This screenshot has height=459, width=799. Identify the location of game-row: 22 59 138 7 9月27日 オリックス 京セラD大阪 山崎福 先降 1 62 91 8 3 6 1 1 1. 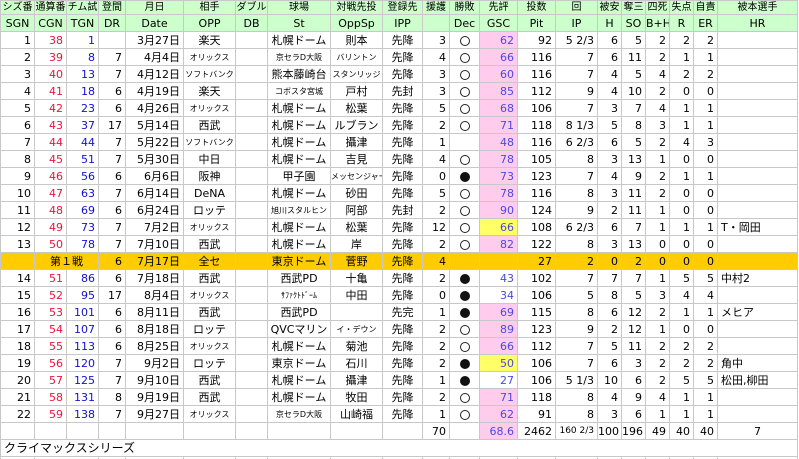
(399, 414).